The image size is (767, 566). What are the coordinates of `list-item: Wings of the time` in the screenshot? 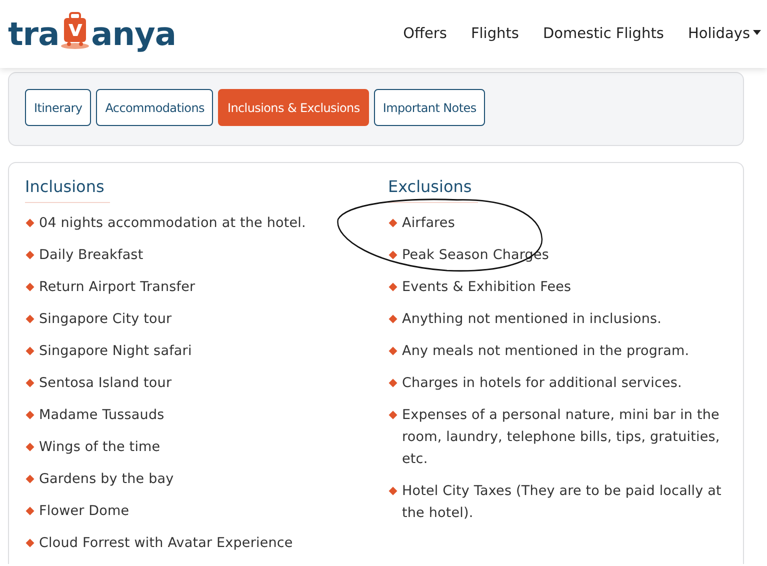 It's located at (99, 447).